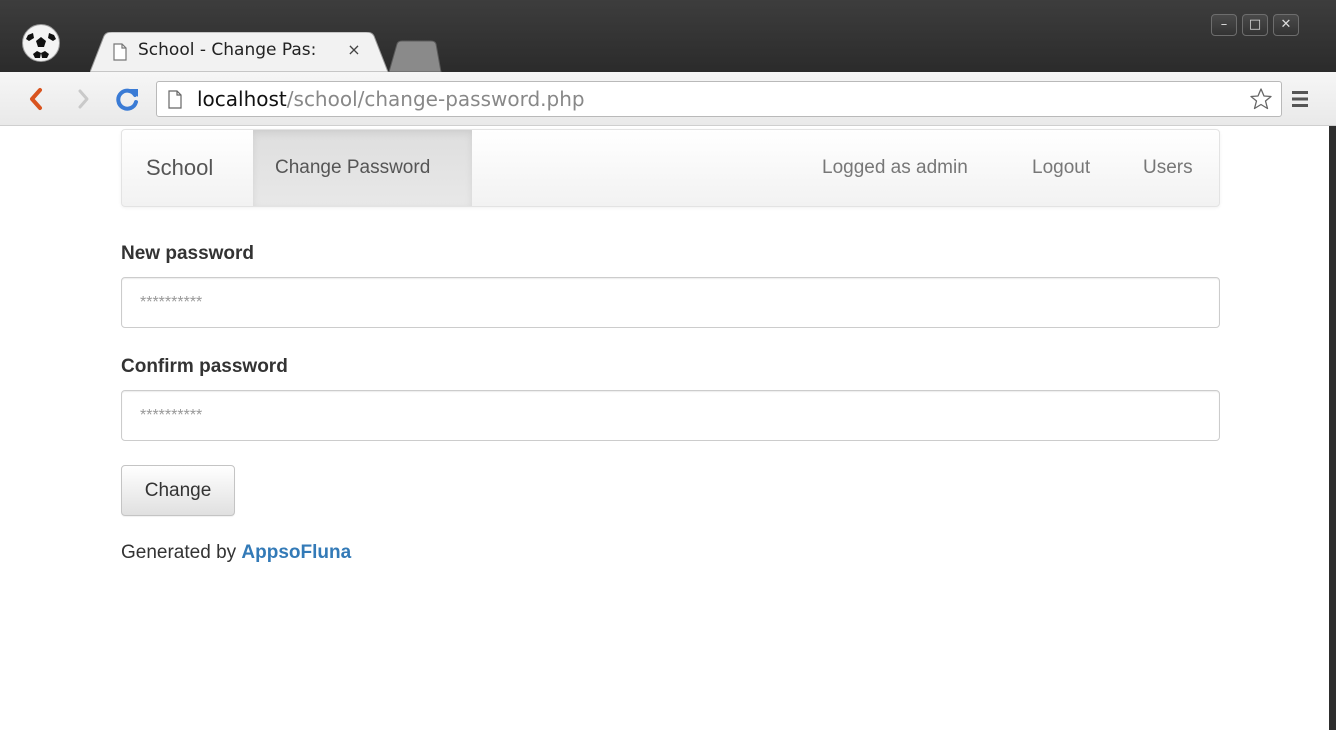  Describe the element at coordinates (188, 253) in the screenshot. I see `new-password-label: New password` at that location.